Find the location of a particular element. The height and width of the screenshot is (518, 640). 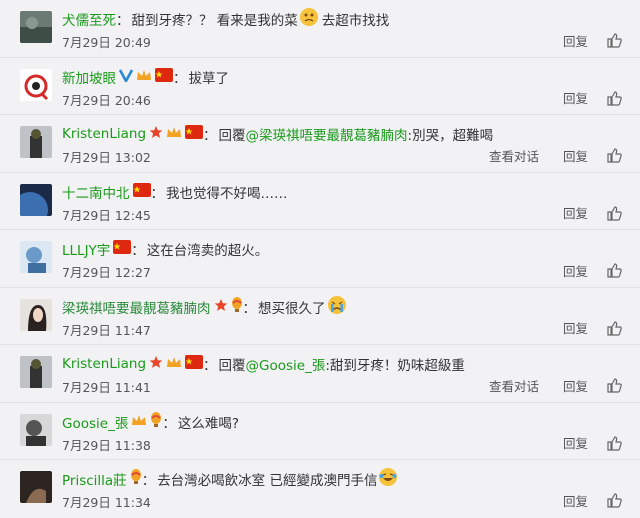

mention-link: @梁瑛祺唔要最靚葛豬腩肉 is located at coordinates (327, 134).